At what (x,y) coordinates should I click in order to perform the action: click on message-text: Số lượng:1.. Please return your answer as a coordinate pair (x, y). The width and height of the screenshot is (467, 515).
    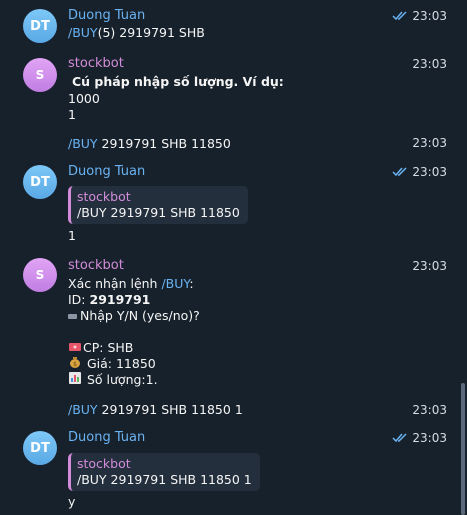
    Looking at the image, I should click on (113, 380).